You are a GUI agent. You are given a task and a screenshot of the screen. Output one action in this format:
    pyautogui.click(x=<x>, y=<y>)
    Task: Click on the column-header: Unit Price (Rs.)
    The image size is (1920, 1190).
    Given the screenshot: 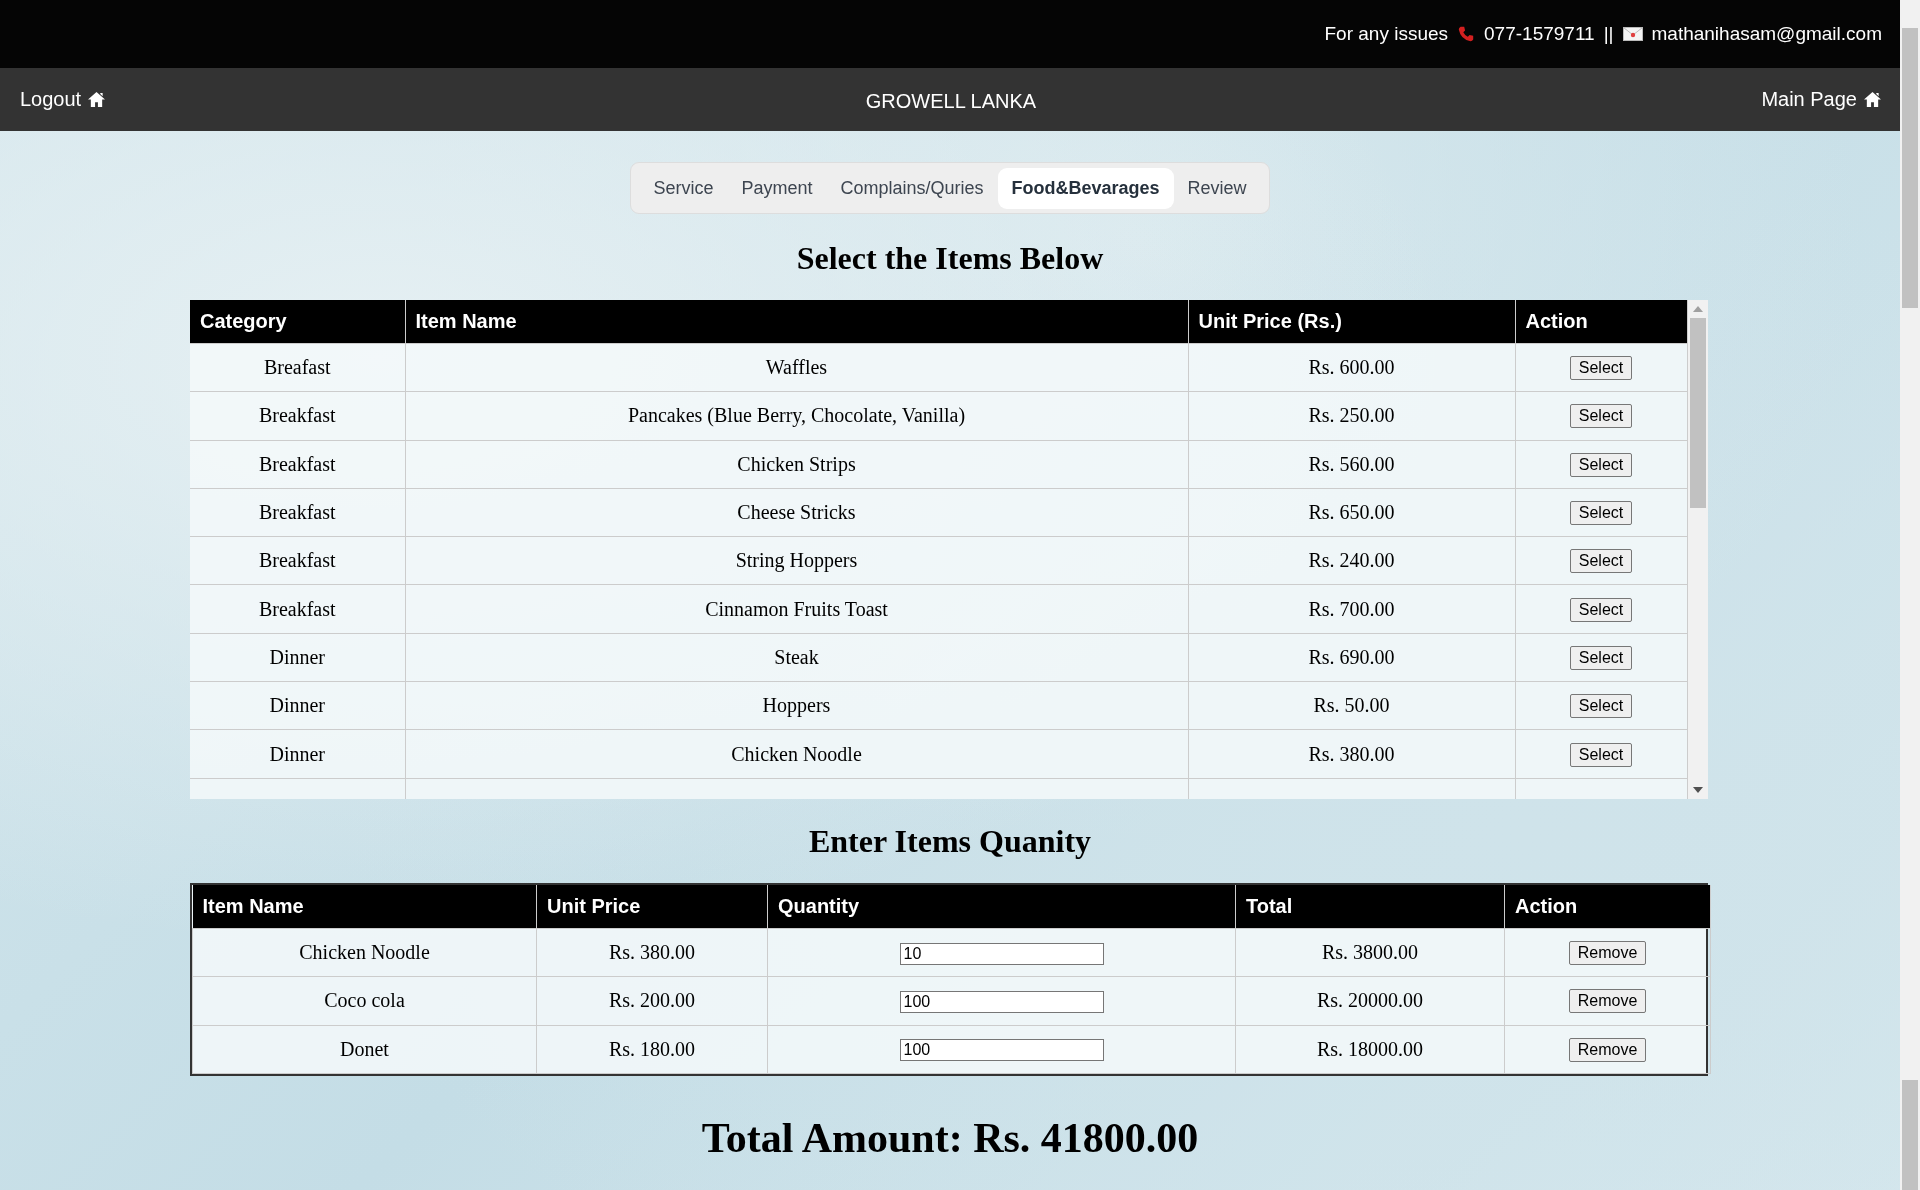 What is the action you would take?
    pyautogui.click(x=1351, y=322)
    